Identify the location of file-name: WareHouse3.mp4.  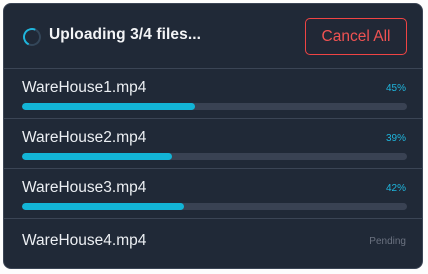
(84, 187).